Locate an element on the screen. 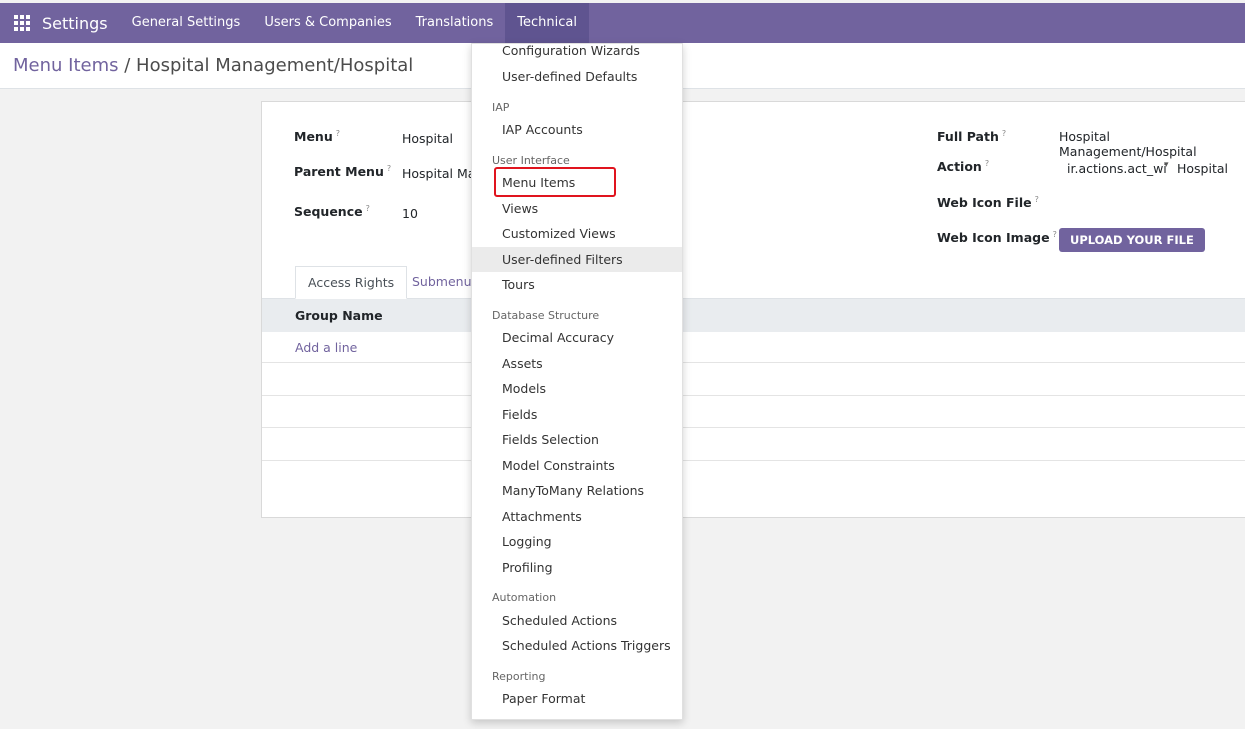  menu-item-logging: Logging is located at coordinates (577, 541).